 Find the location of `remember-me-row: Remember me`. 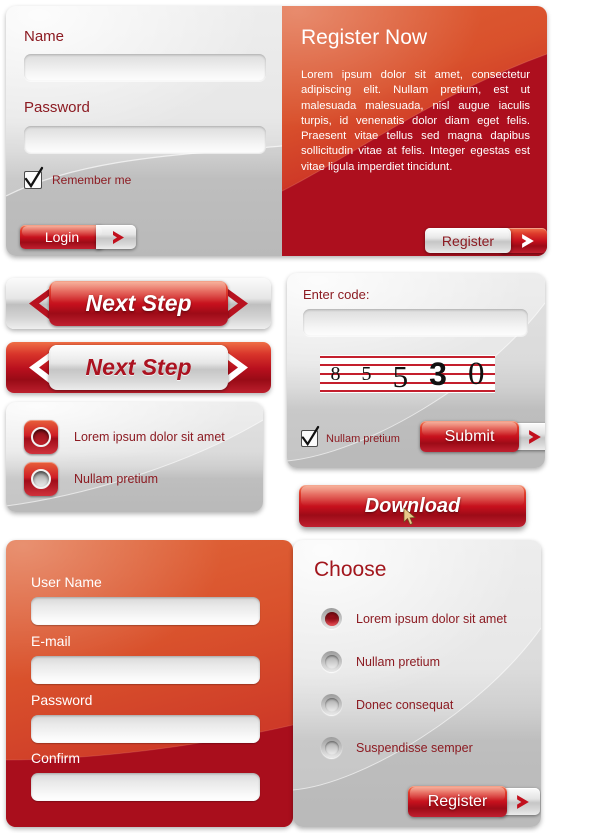

remember-me-row: Remember me is located at coordinates (78, 177).